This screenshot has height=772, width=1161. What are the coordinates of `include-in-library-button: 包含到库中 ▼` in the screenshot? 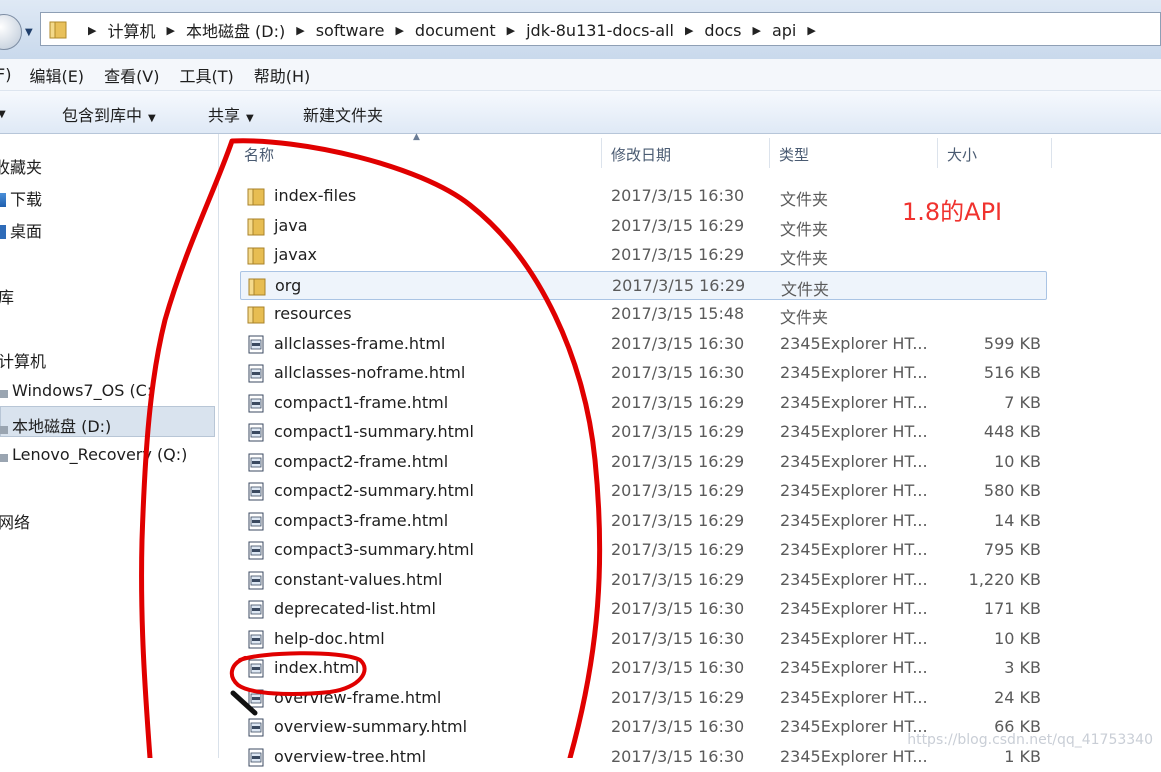 It's located at (109, 114).